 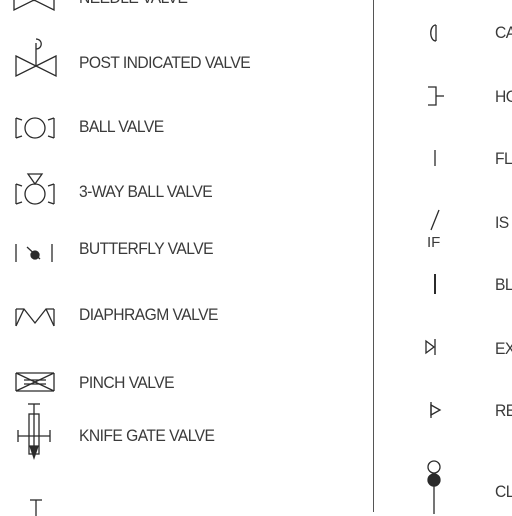 What do you see at coordinates (435, 220) in the screenshot?
I see `insulating-flange-icon` at bounding box center [435, 220].